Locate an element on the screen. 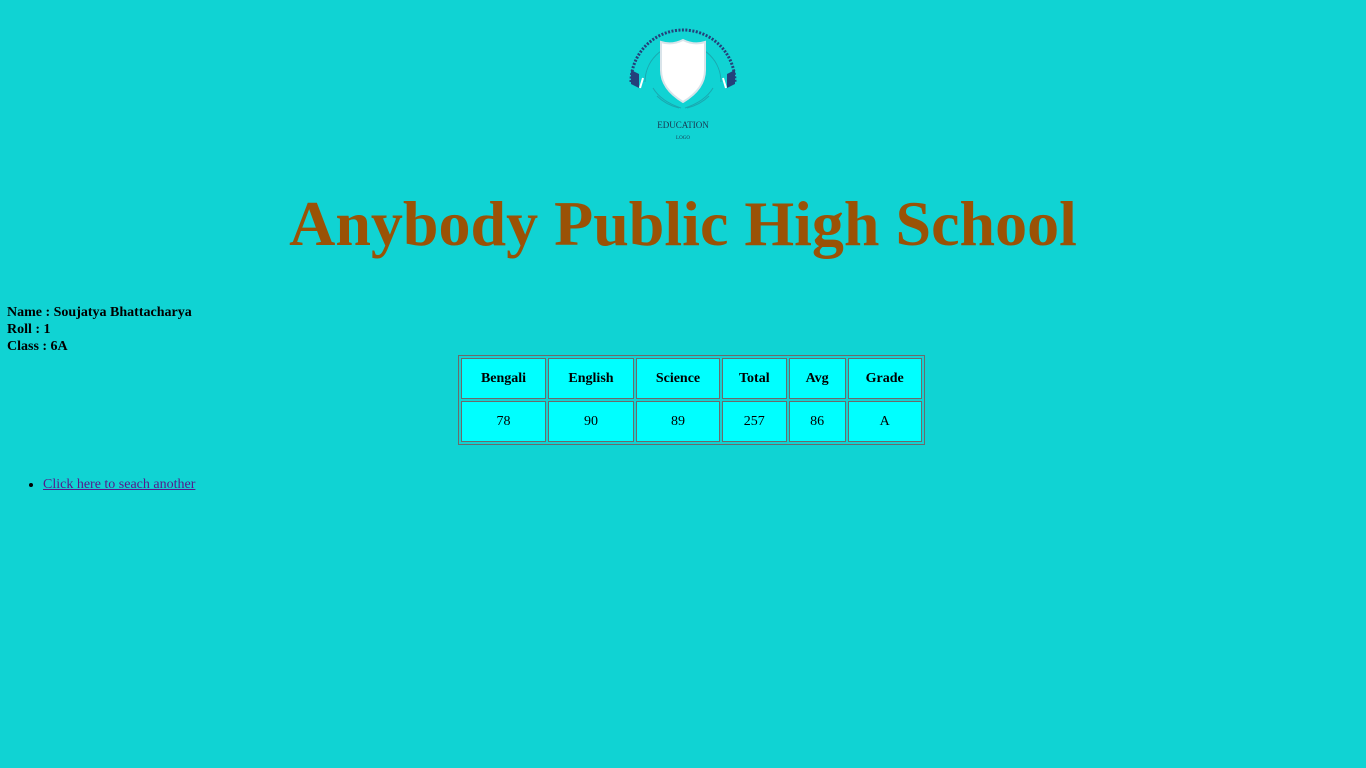 This screenshot has width=1366, height=768. value-science: 89 is located at coordinates (678, 421).